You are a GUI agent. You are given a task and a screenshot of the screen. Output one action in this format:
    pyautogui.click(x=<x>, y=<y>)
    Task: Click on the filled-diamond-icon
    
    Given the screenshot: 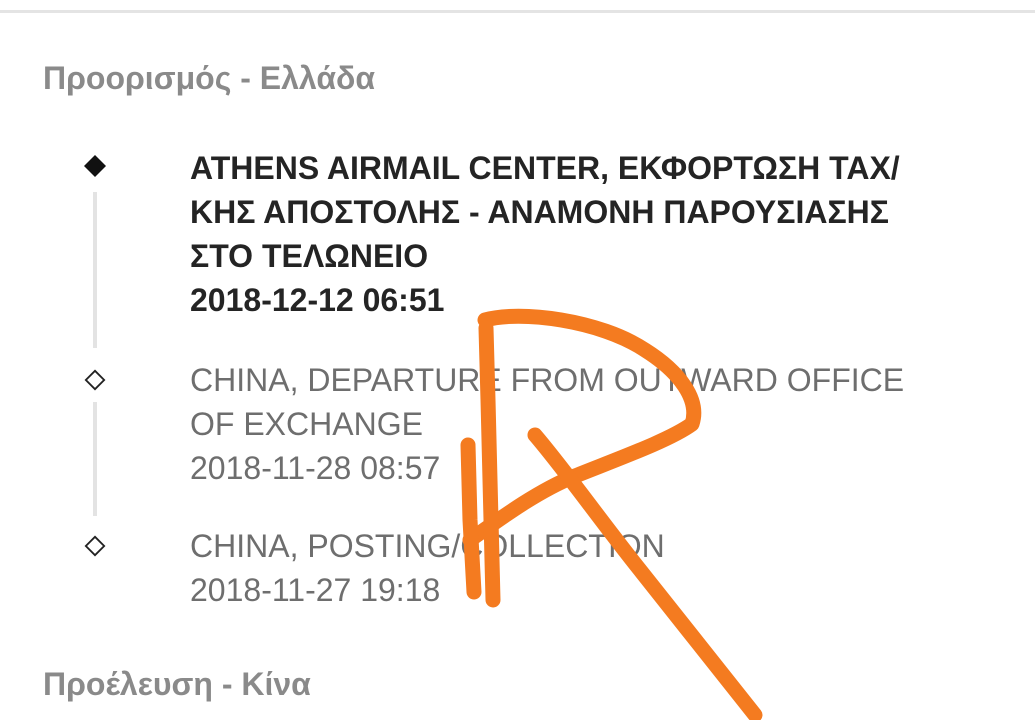 What is the action you would take?
    pyautogui.click(x=95, y=166)
    